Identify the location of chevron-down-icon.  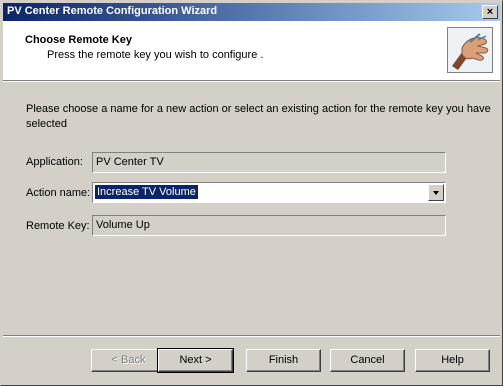
(436, 193).